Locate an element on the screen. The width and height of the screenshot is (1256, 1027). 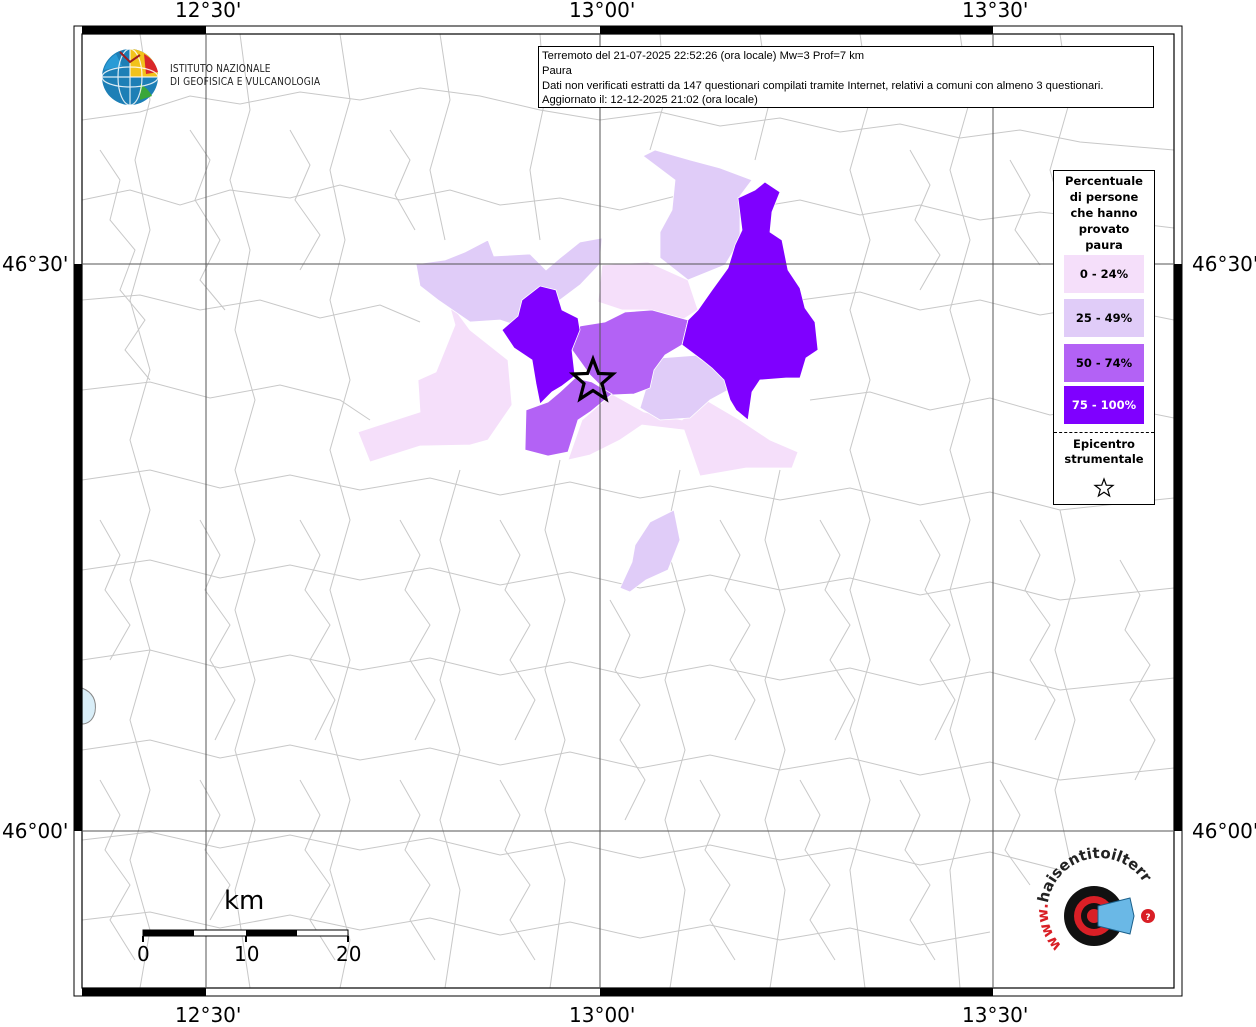
legend-title-line: di persone is located at coordinates (1104, 197).